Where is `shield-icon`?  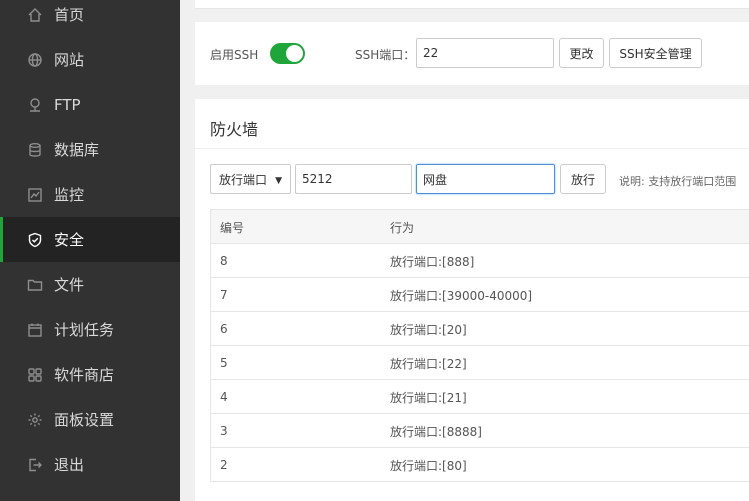
shield-icon is located at coordinates (35, 240).